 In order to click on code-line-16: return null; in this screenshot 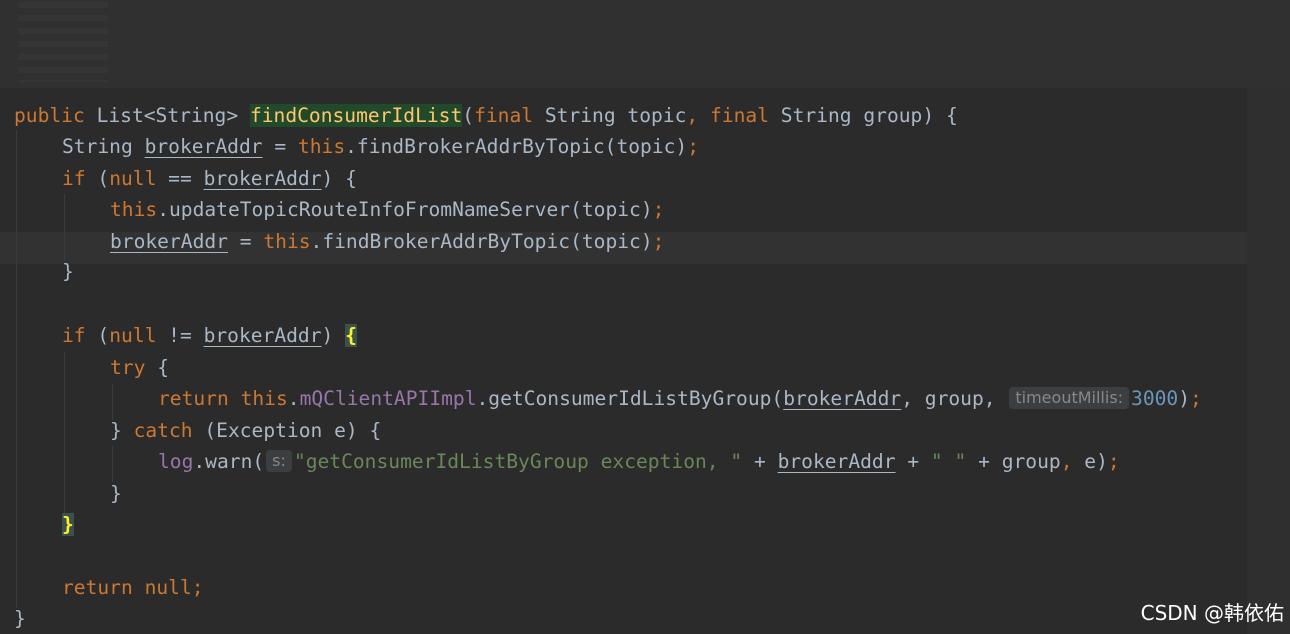, I will do `click(133, 588)`.